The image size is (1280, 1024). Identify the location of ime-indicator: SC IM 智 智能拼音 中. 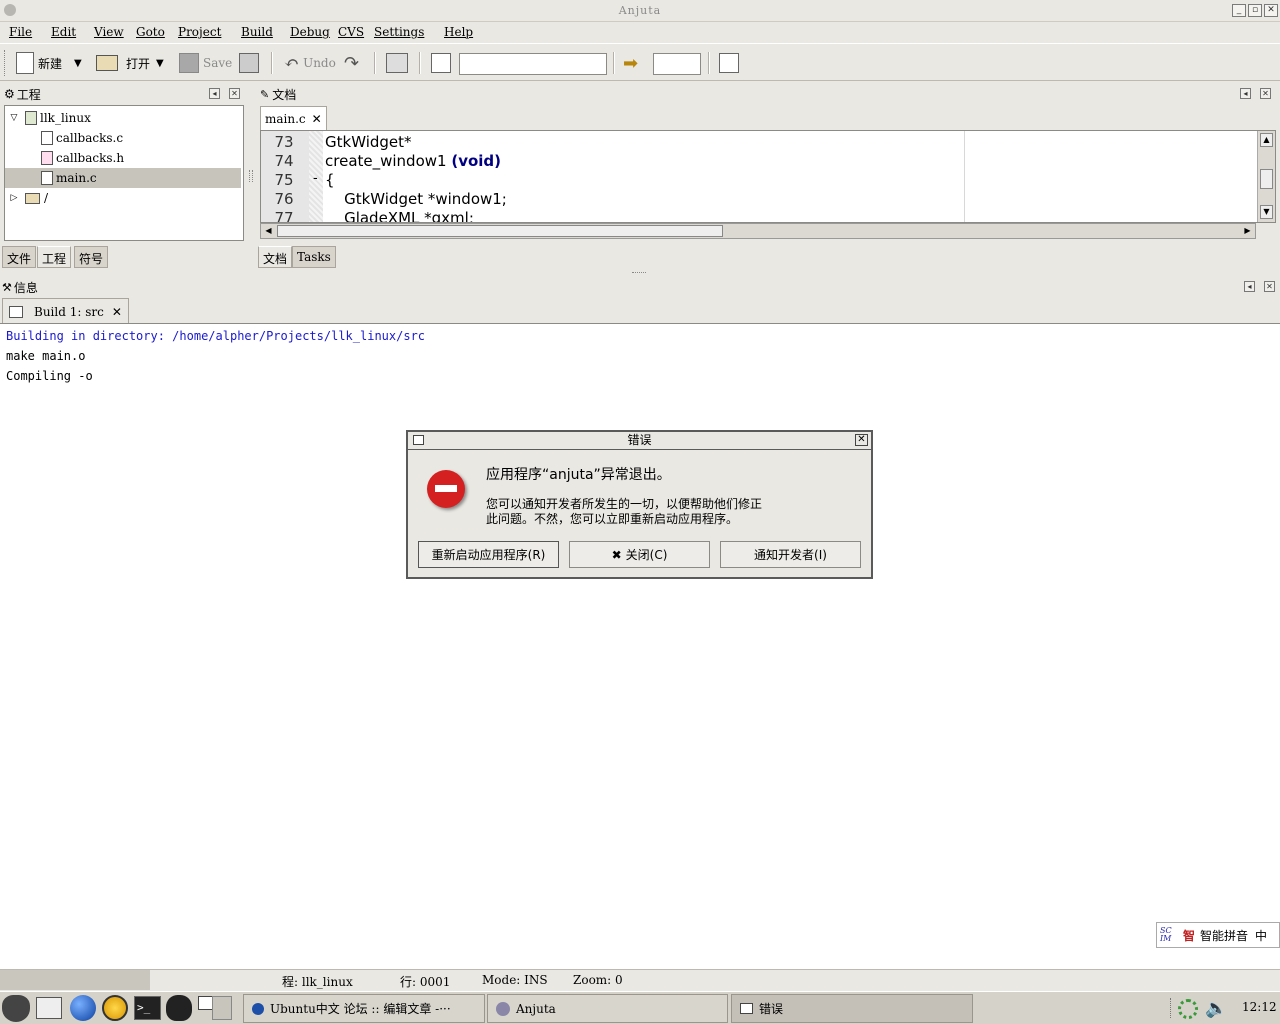
(1218, 935).